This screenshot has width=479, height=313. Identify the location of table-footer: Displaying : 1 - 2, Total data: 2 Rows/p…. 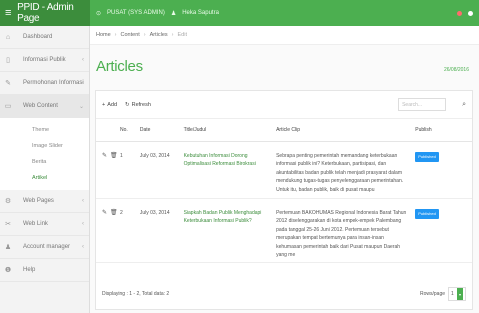
(284, 294).